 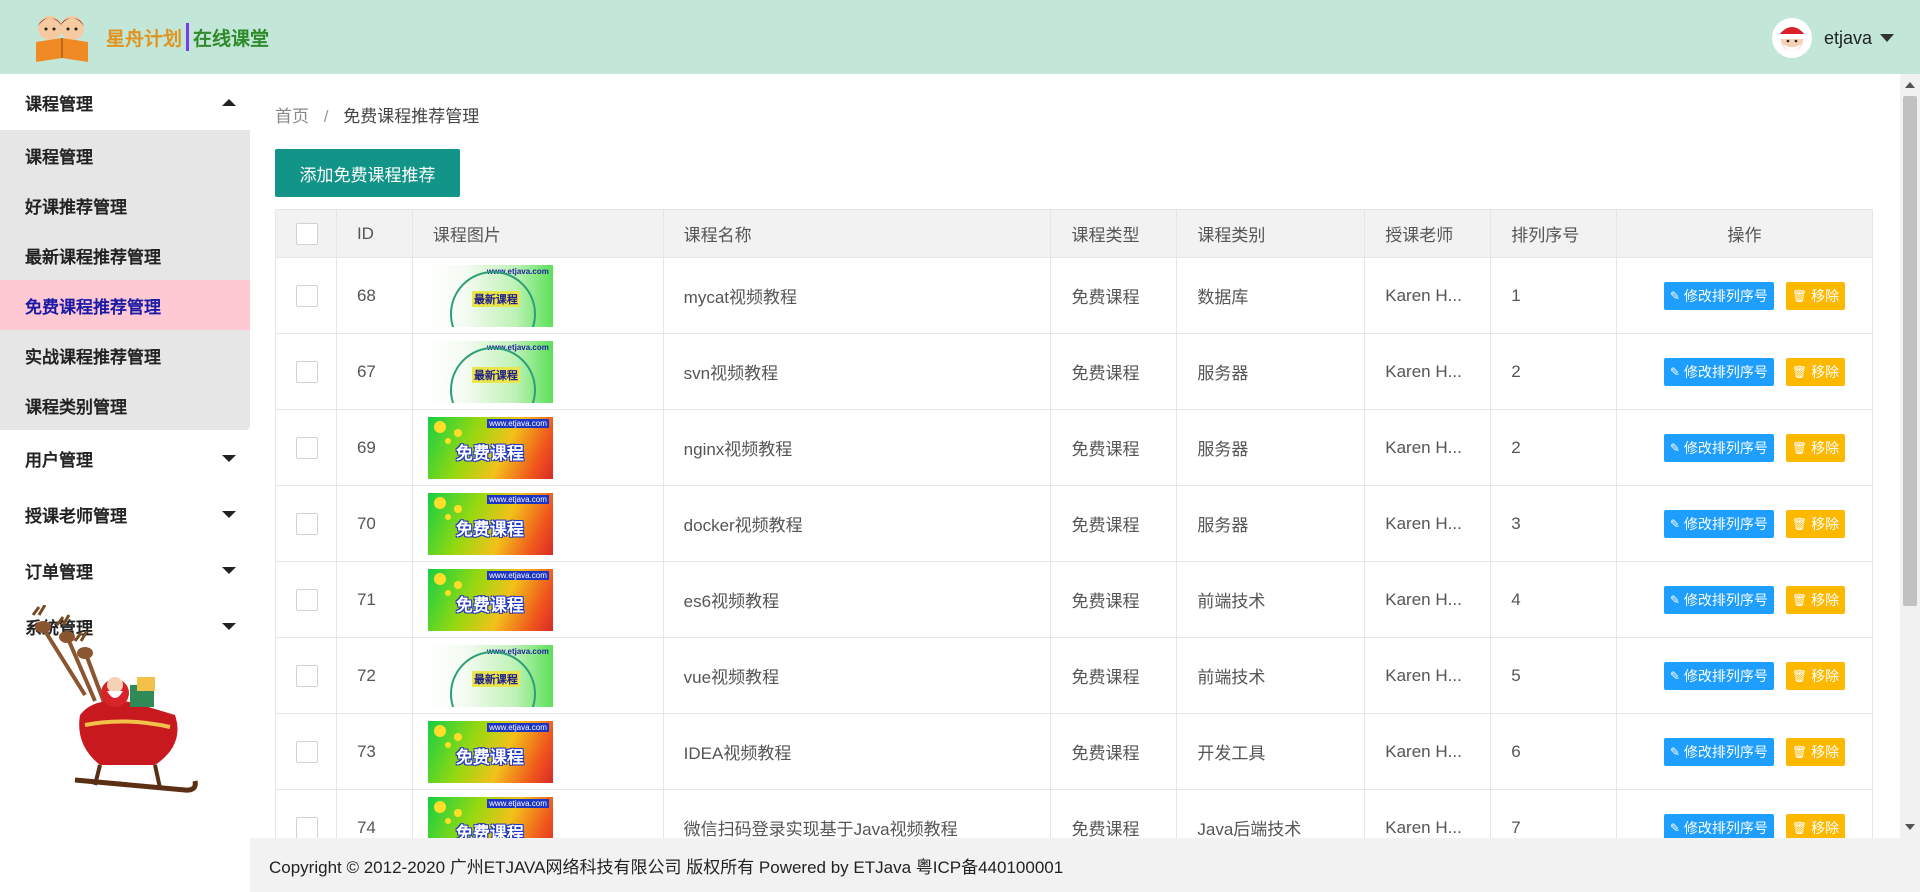 I want to click on sidebar-item-label: 课程管理, so click(x=59, y=157).